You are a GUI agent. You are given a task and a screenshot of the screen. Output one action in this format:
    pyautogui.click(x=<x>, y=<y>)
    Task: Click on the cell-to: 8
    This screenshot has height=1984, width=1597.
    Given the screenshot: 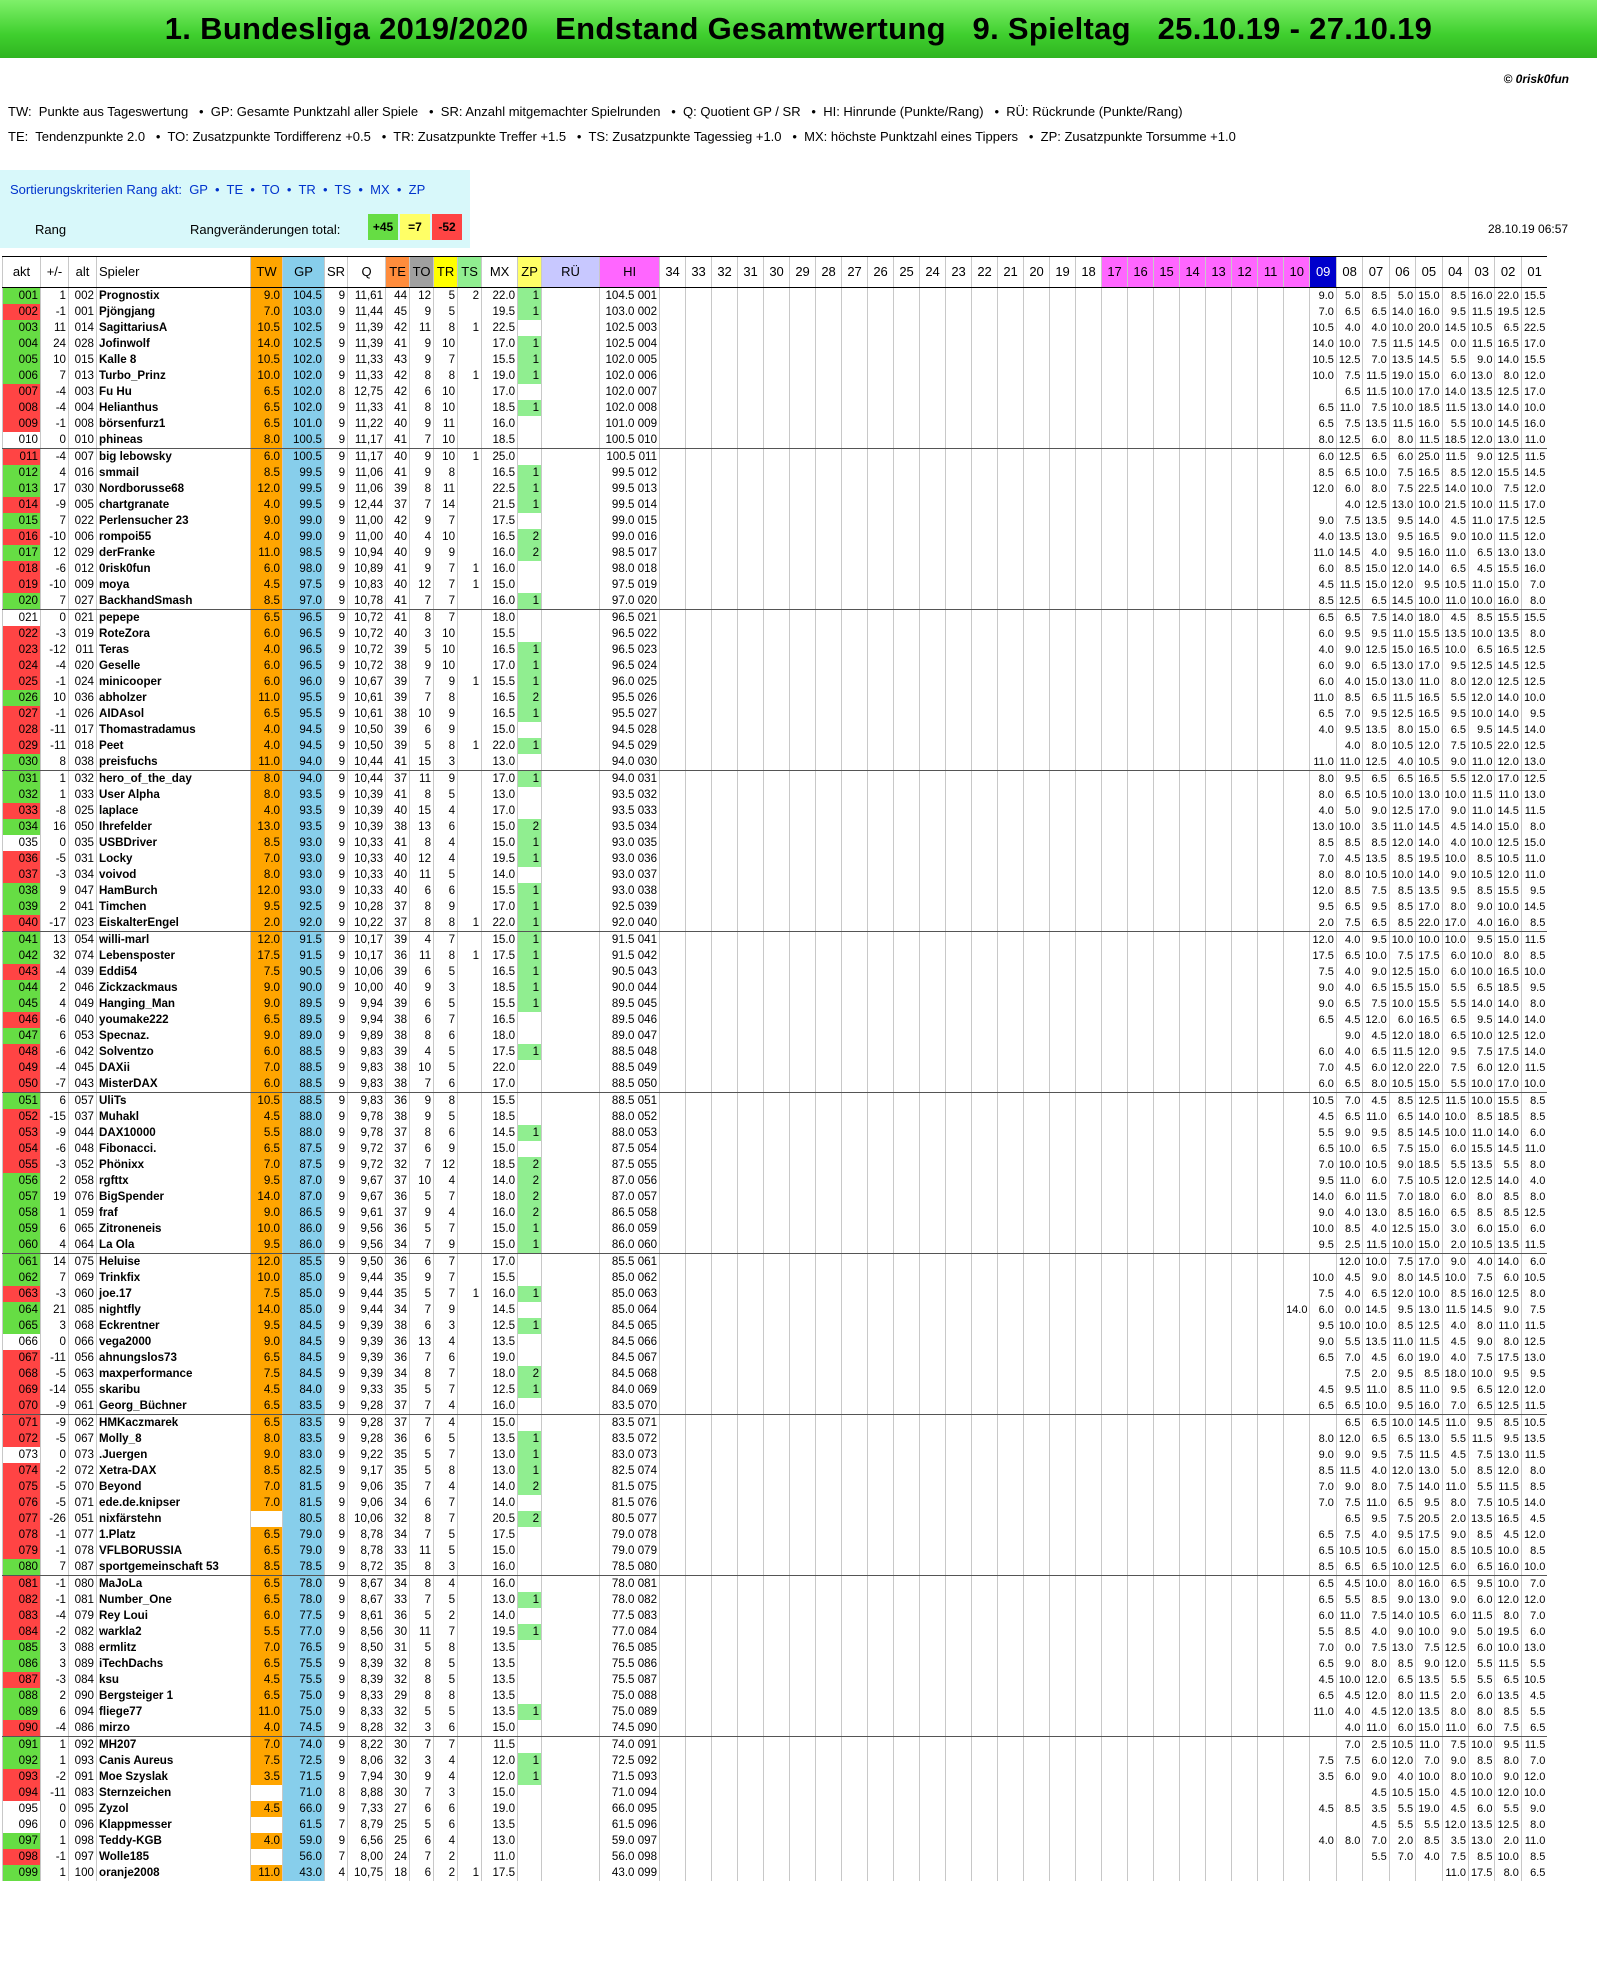 What is the action you would take?
    pyautogui.click(x=421, y=1696)
    